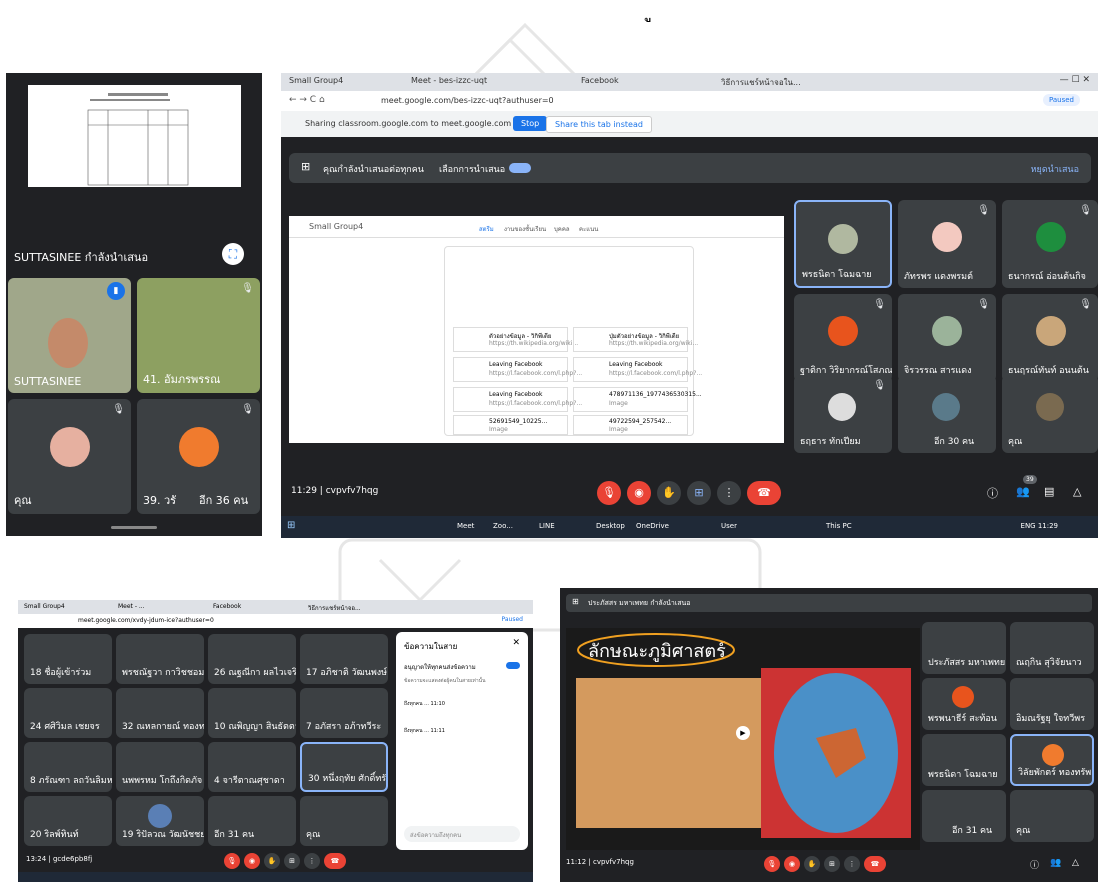 Image resolution: width=1102 pixels, height=886 pixels. Describe the element at coordinates (947, 414) in the screenshot. I see `participant-tile: อีก 30 คน` at that location.